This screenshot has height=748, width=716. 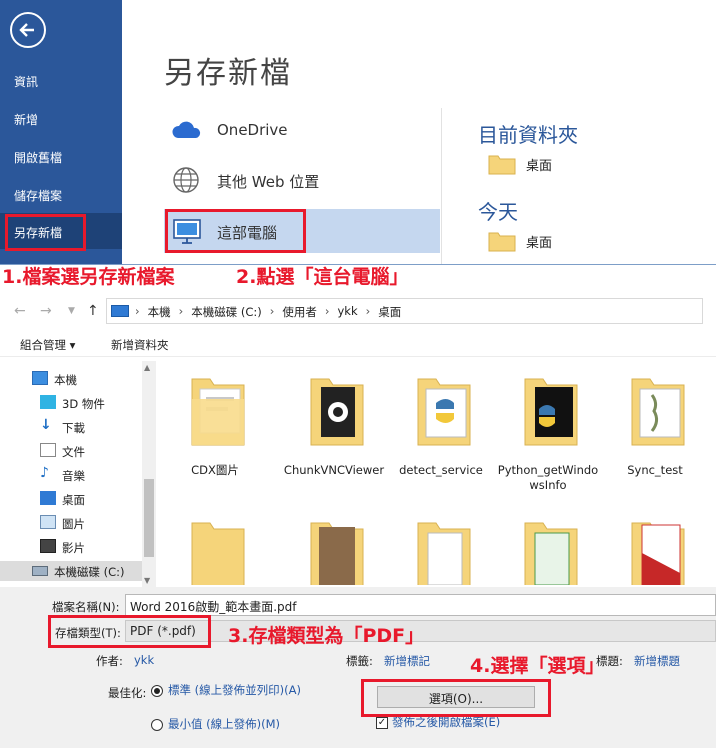 I want to click on radio-minimum-label: 最小值 (線上發佈)(M), so click(x=224, y=724).